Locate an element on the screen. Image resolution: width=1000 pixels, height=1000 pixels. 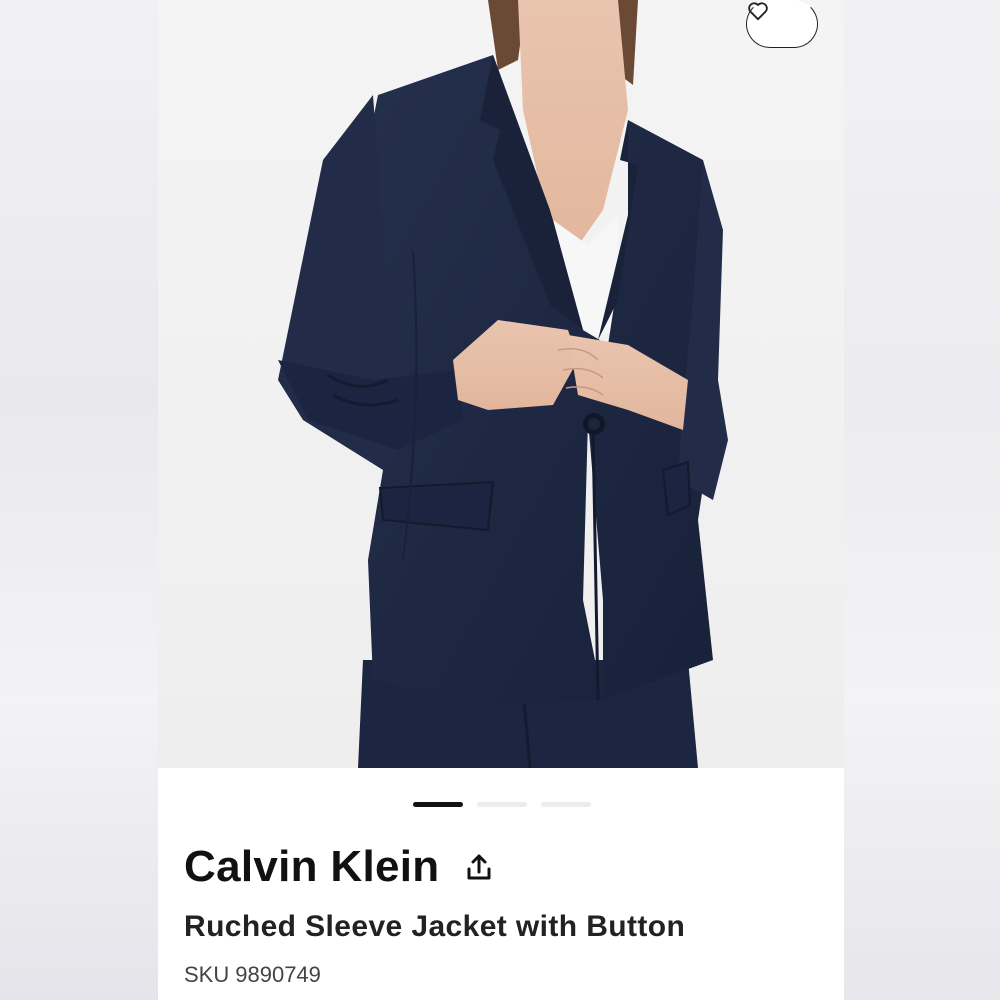
image-carousel-indicator is located at coordinates (502, 804).